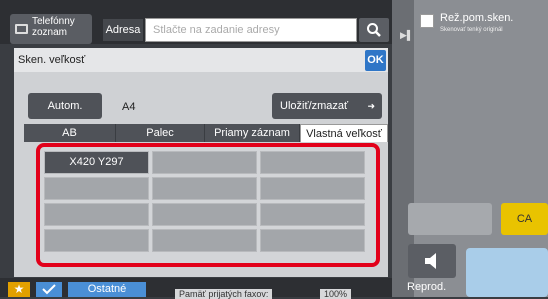  I want to click on arrow-right-icon: ➜, so click(371, 106).